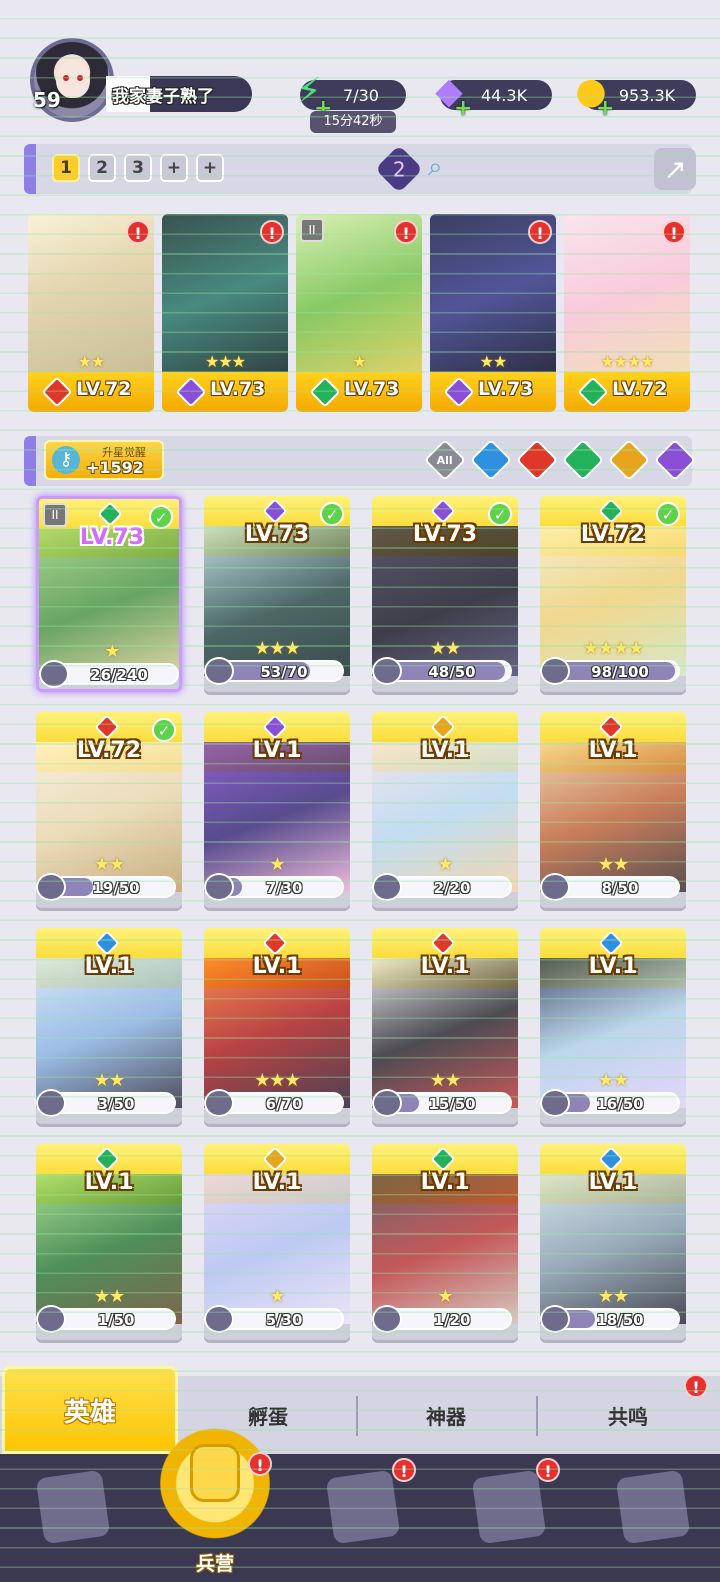 The width and height of the screenshot is (720, 1582). Describe the element at coordinates (613, 1026) in the screenshot. I see `hero-card: LV.1 ★★ 16/50` at that location.